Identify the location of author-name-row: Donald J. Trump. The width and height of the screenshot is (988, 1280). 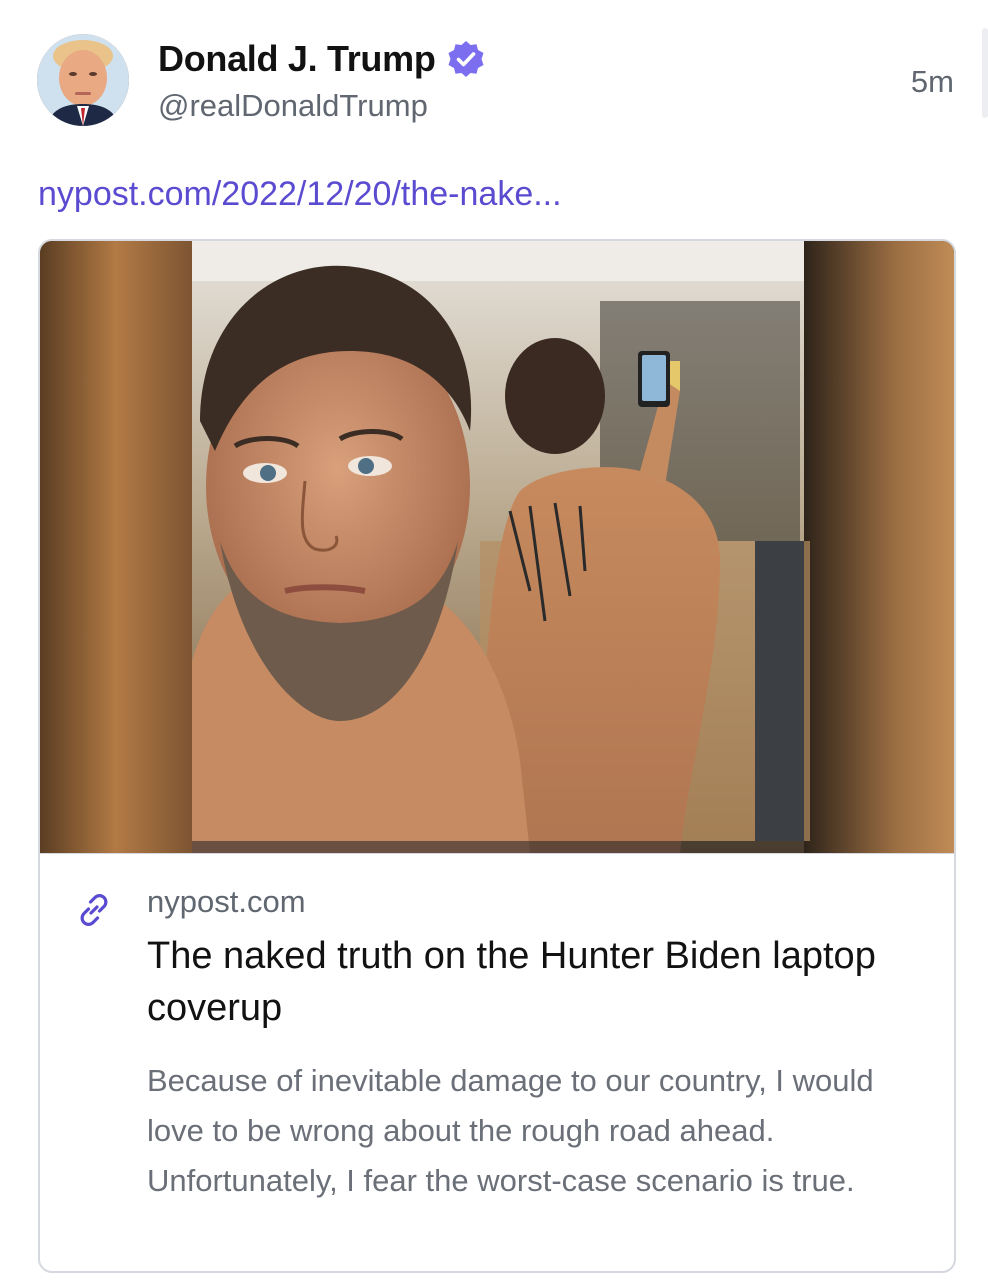
(322, 59).